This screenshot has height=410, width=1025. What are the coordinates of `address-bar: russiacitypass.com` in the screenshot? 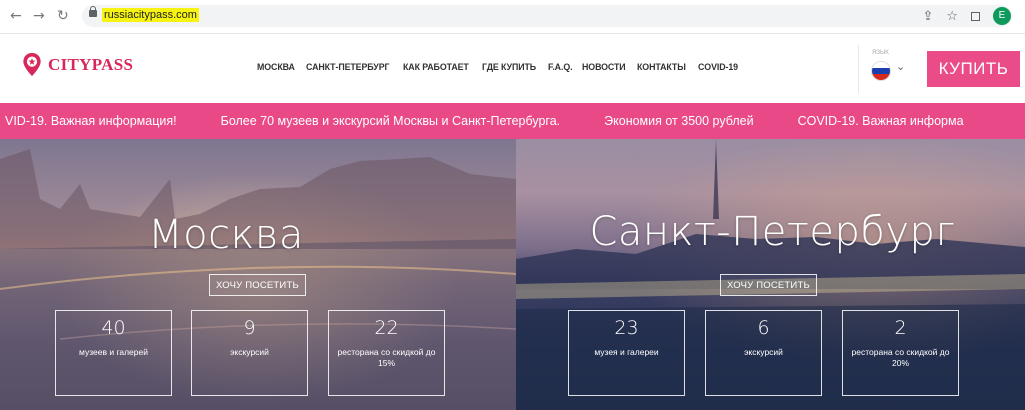 It's located at (547, 16).